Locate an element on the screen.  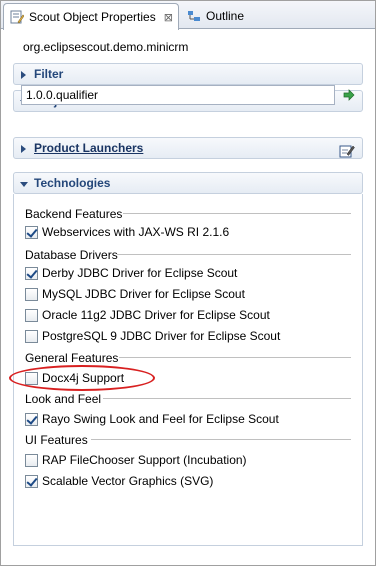
checkbox-label: MySQL JDBC Driver for Eclipse Scout is located at coordinates (143, 294).